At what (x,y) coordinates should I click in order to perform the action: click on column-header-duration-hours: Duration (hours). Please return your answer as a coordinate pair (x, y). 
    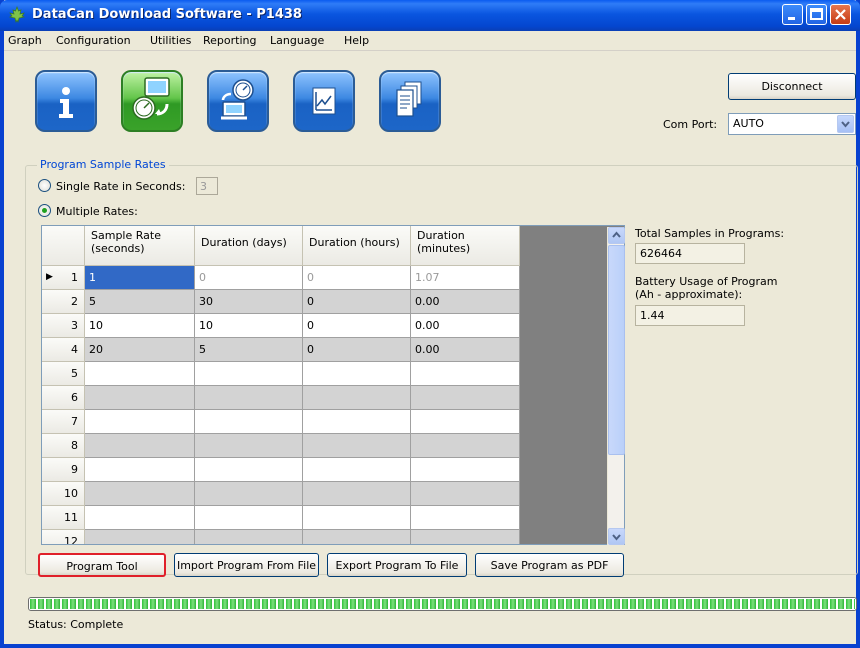
    Looking at the image, I should click on (357, 246).